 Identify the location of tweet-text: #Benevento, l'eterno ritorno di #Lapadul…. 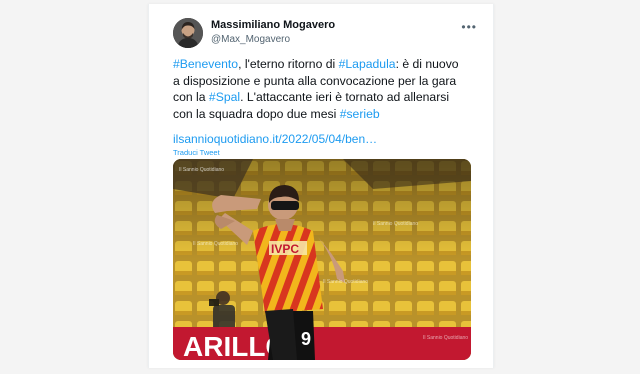
(323, 89).